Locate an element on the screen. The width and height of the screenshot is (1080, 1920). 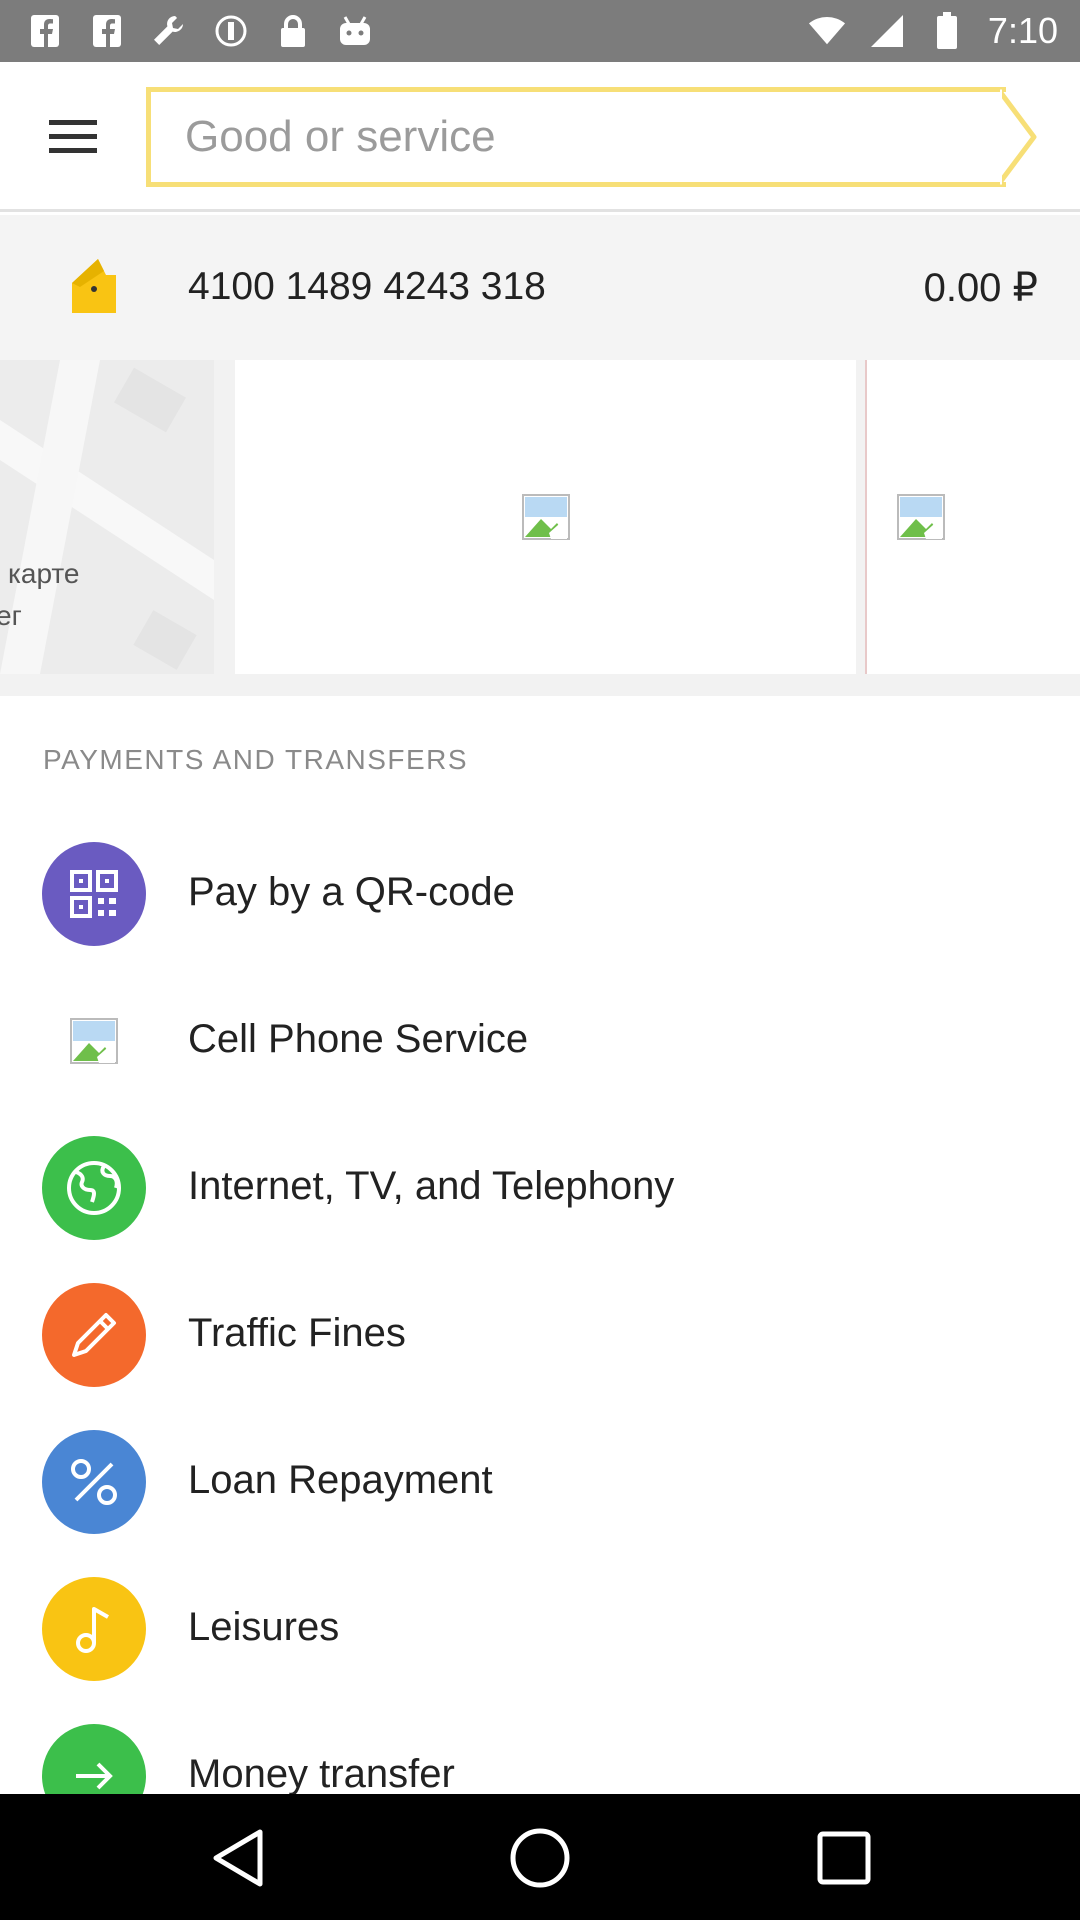
status-bar: 7:10 is located at coordinates (540, 31).